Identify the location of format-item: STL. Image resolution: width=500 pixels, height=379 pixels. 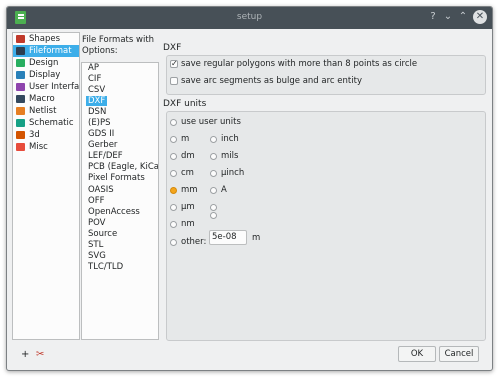
(120, 245).